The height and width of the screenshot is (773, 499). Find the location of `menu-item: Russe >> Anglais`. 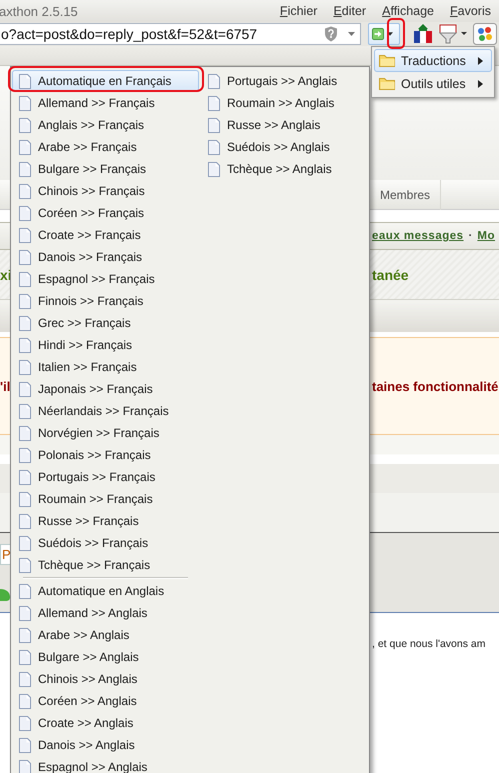

menu-item: Russe >> Anglais is located at coordinates (284, 125).